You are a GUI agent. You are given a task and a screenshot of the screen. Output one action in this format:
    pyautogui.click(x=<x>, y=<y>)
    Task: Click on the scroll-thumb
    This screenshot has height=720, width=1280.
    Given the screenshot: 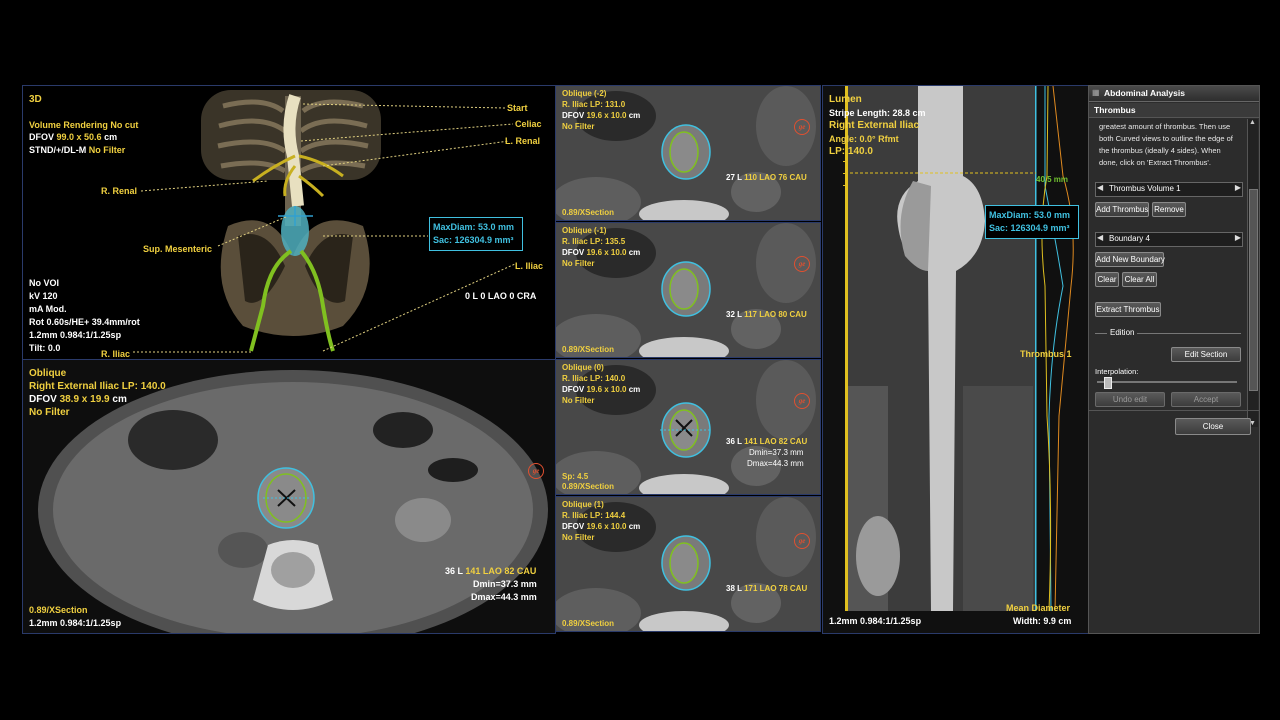 What is the action you would take?
    pyautogui.click(x=1253, y=290)
    